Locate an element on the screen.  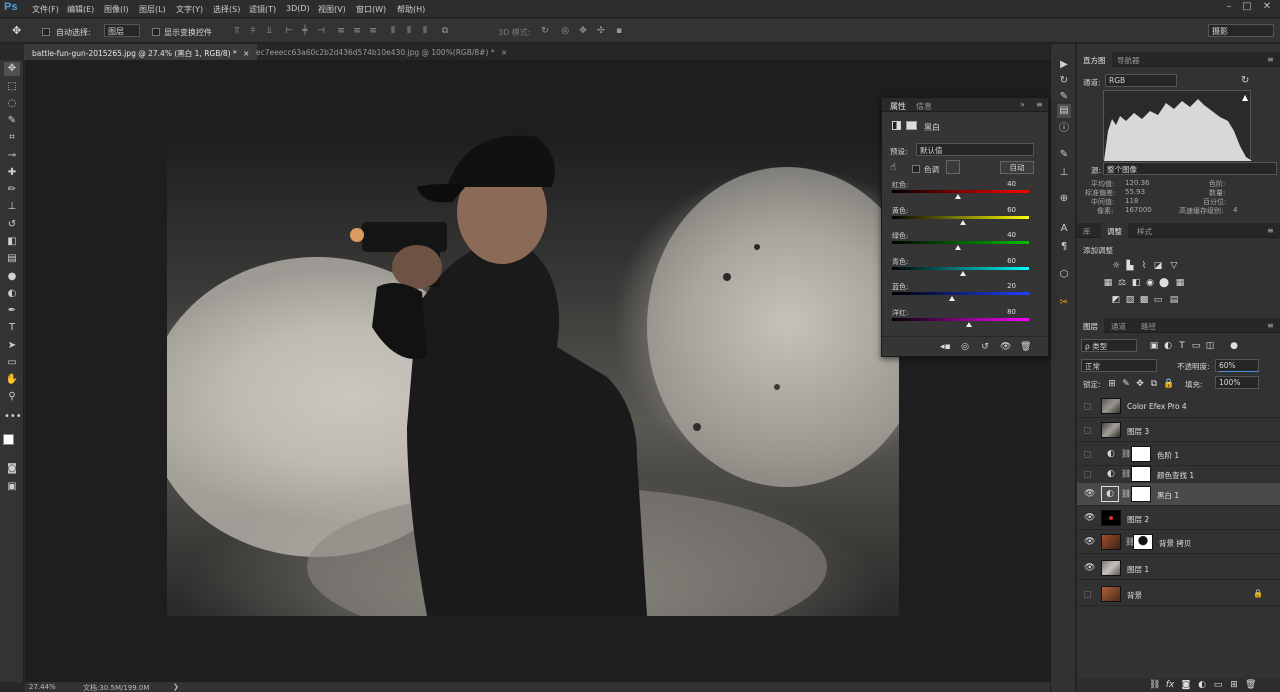
character-icon: A is located at coordinates (1064, 229).